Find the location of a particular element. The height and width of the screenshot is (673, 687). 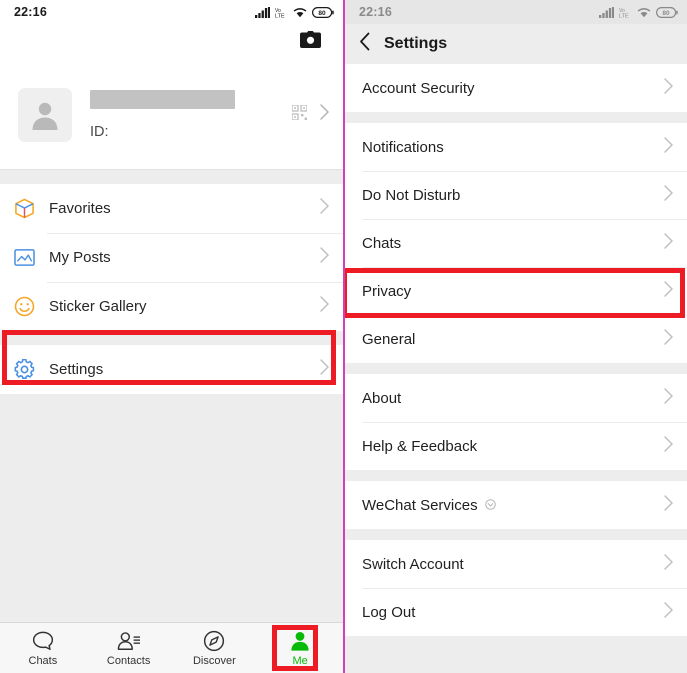

page-title: Settings is located at coordinates (416, 43).